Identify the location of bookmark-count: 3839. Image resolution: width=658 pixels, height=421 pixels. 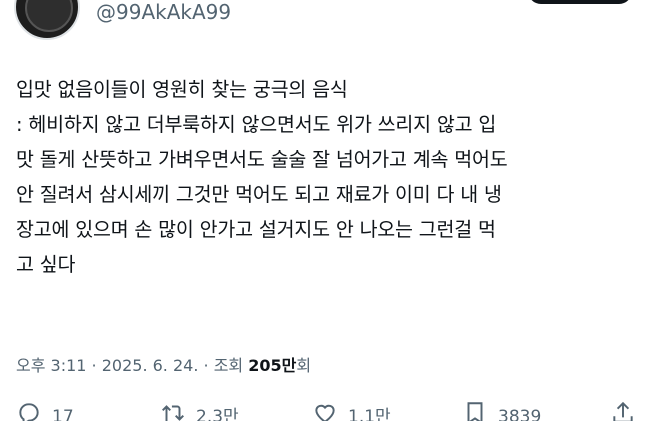
(520, 414).